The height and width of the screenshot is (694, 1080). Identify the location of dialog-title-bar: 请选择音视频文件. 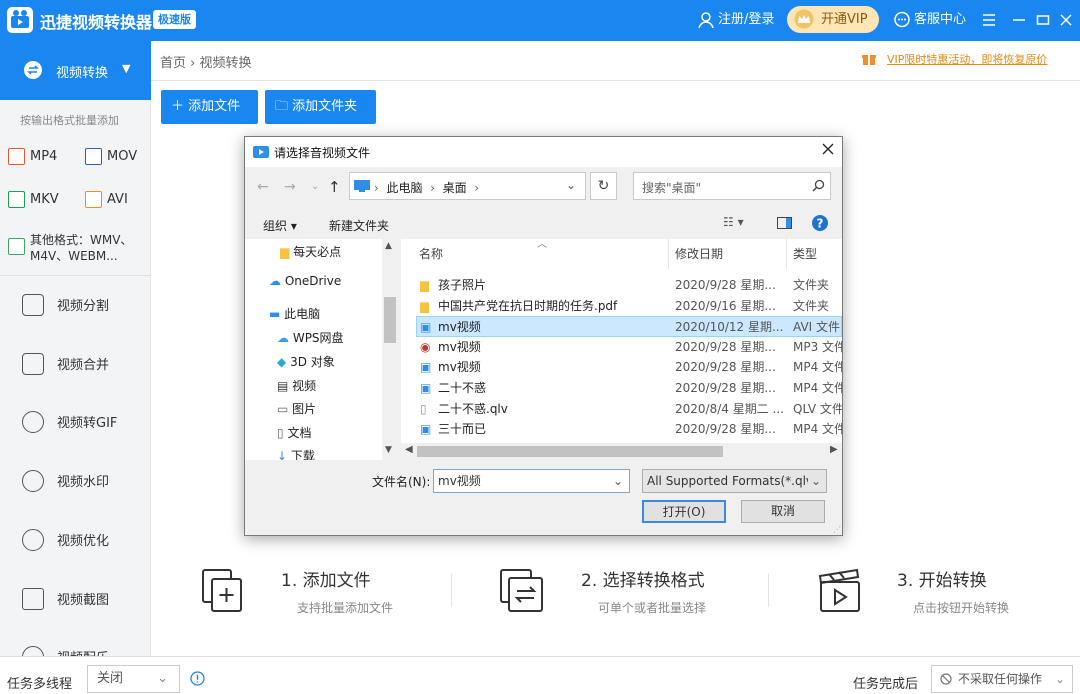
(543, 152).